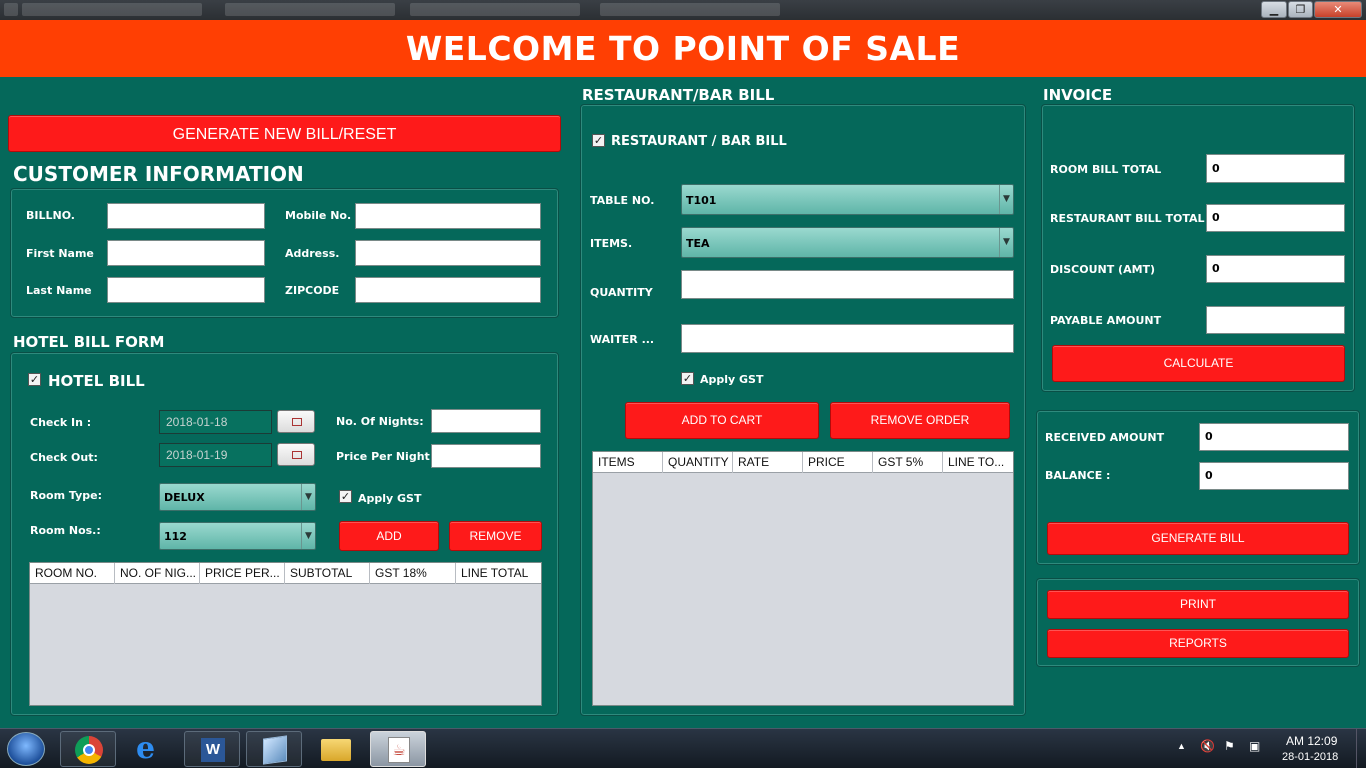 This screenshot has height=768, width=1366. What do you see at coordinates (598, 140) in the screenshot?
I see `restaurant-bill-checkbox: ✓` at bounding box center [598, 140].